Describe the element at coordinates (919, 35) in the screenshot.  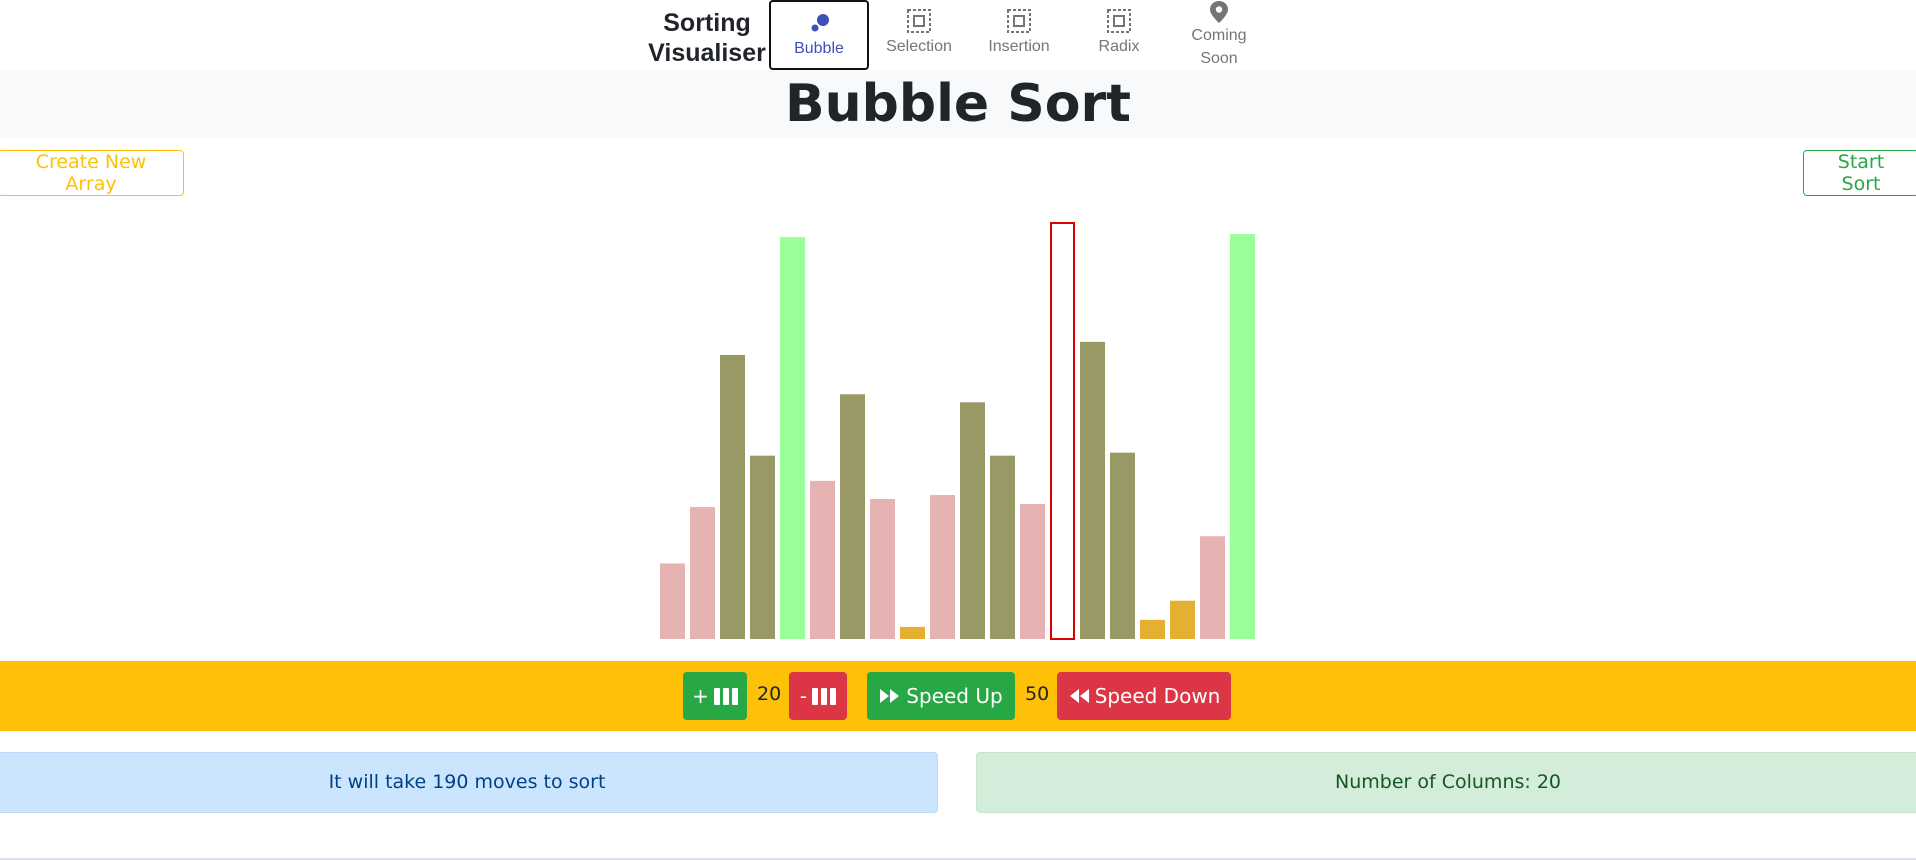
I see `tab-selection: Selection` at that location.